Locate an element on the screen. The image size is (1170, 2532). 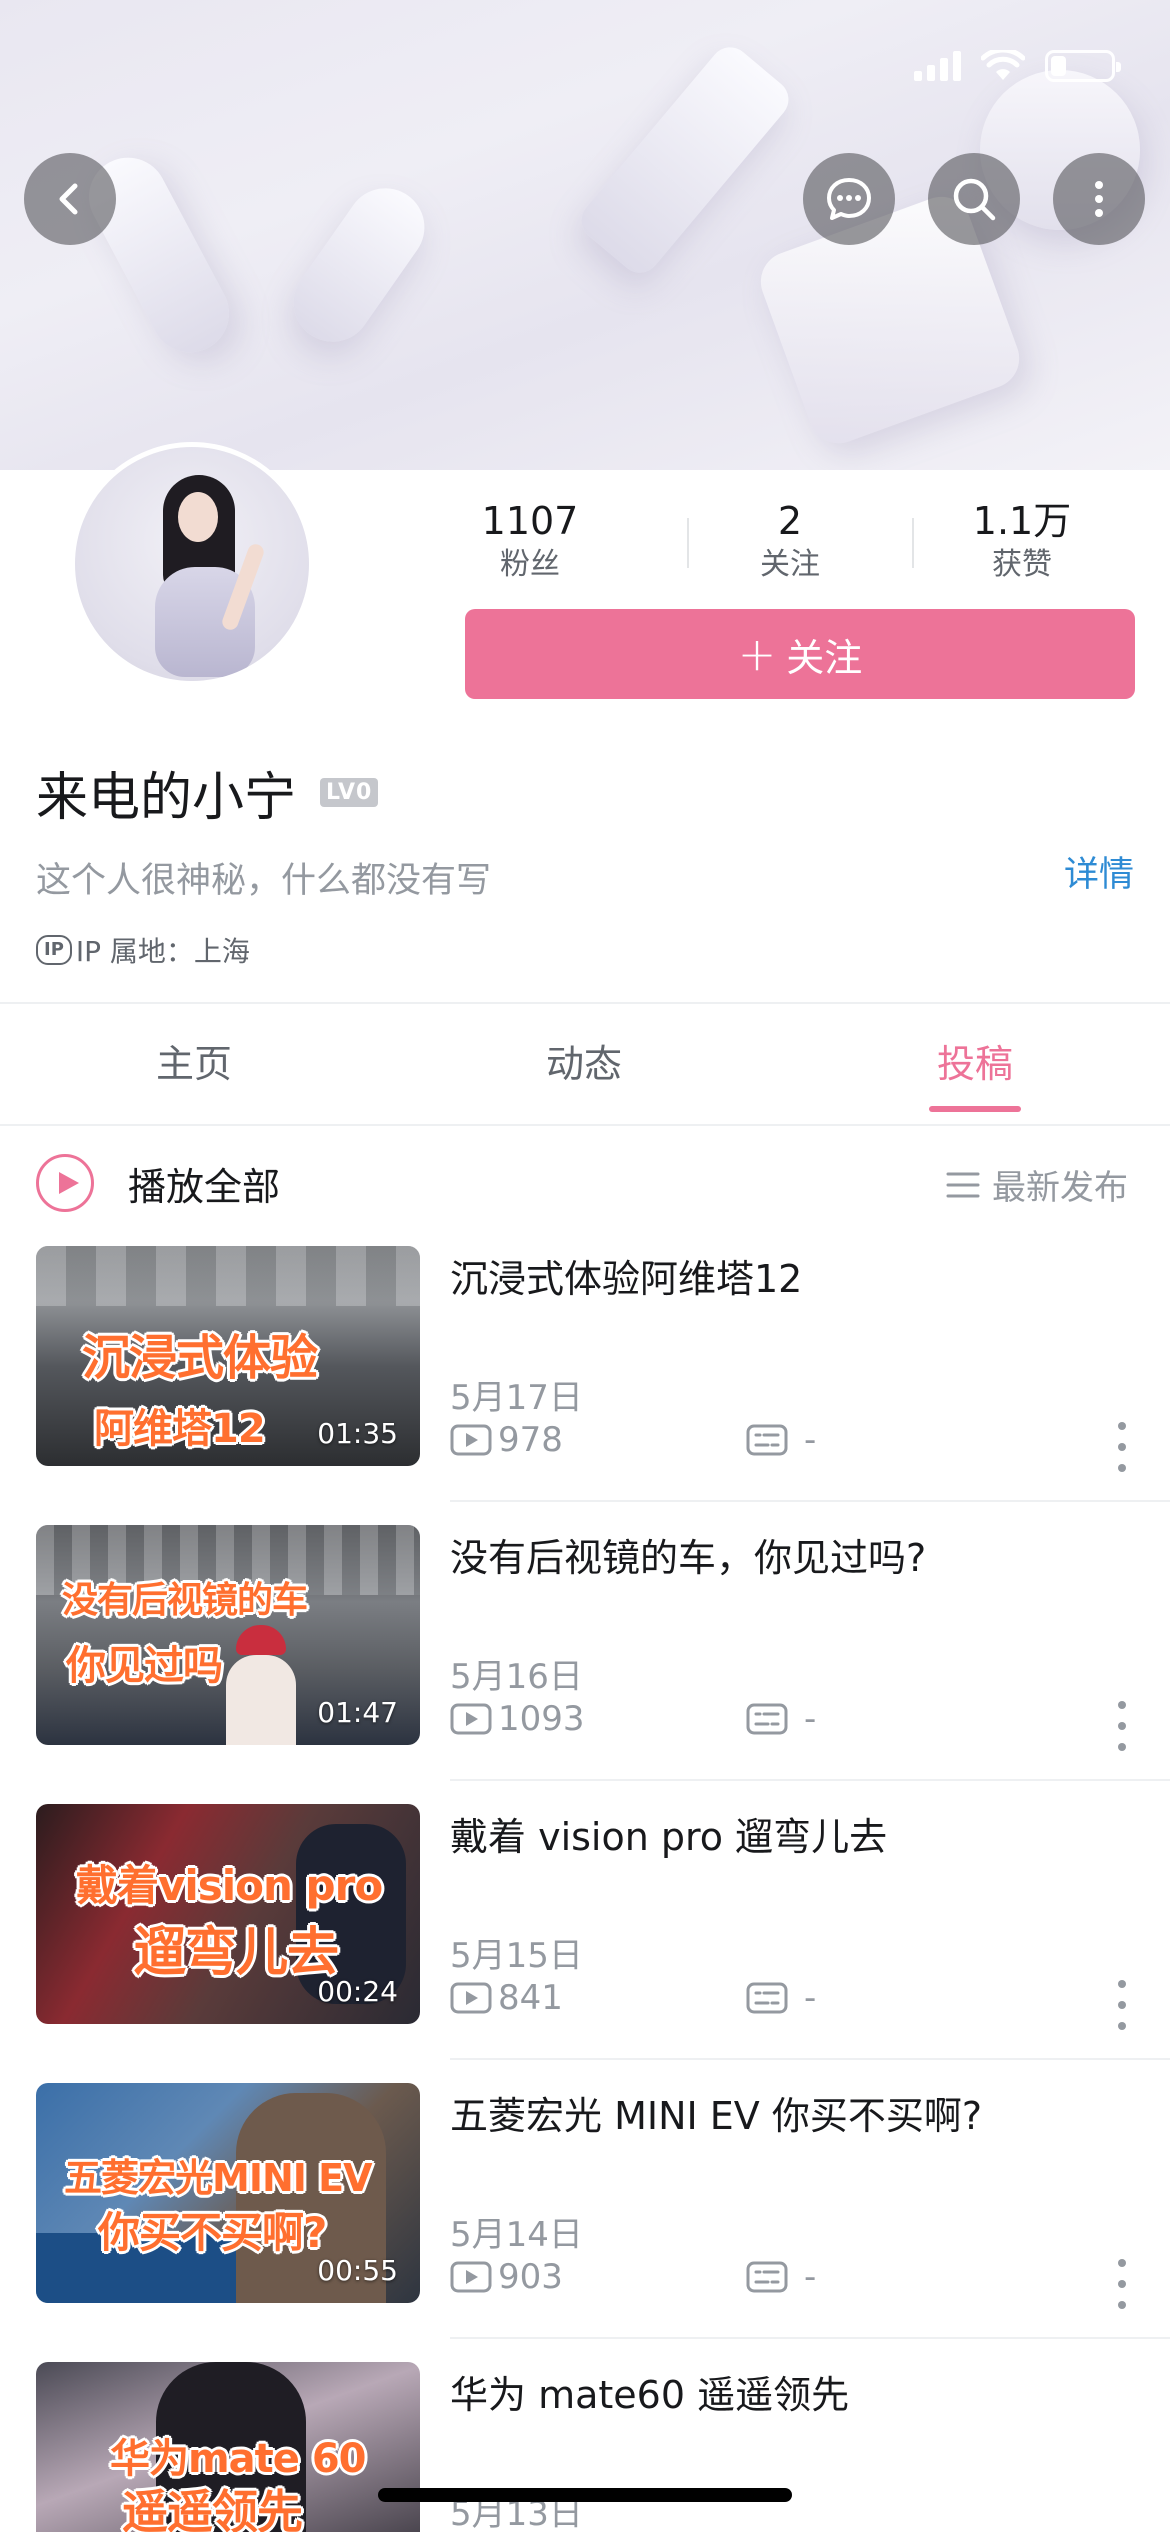
video-title: 华为 mate60 遥遥领先 is located at coordinates (649, 2391).